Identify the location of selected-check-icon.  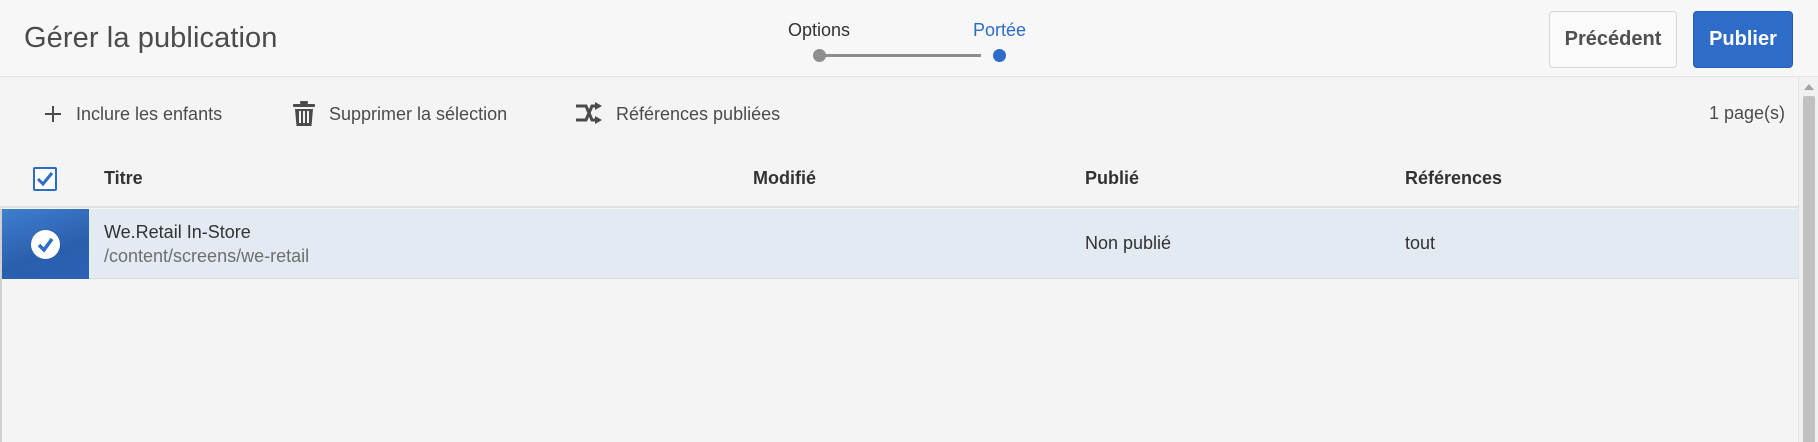
(45, 244).